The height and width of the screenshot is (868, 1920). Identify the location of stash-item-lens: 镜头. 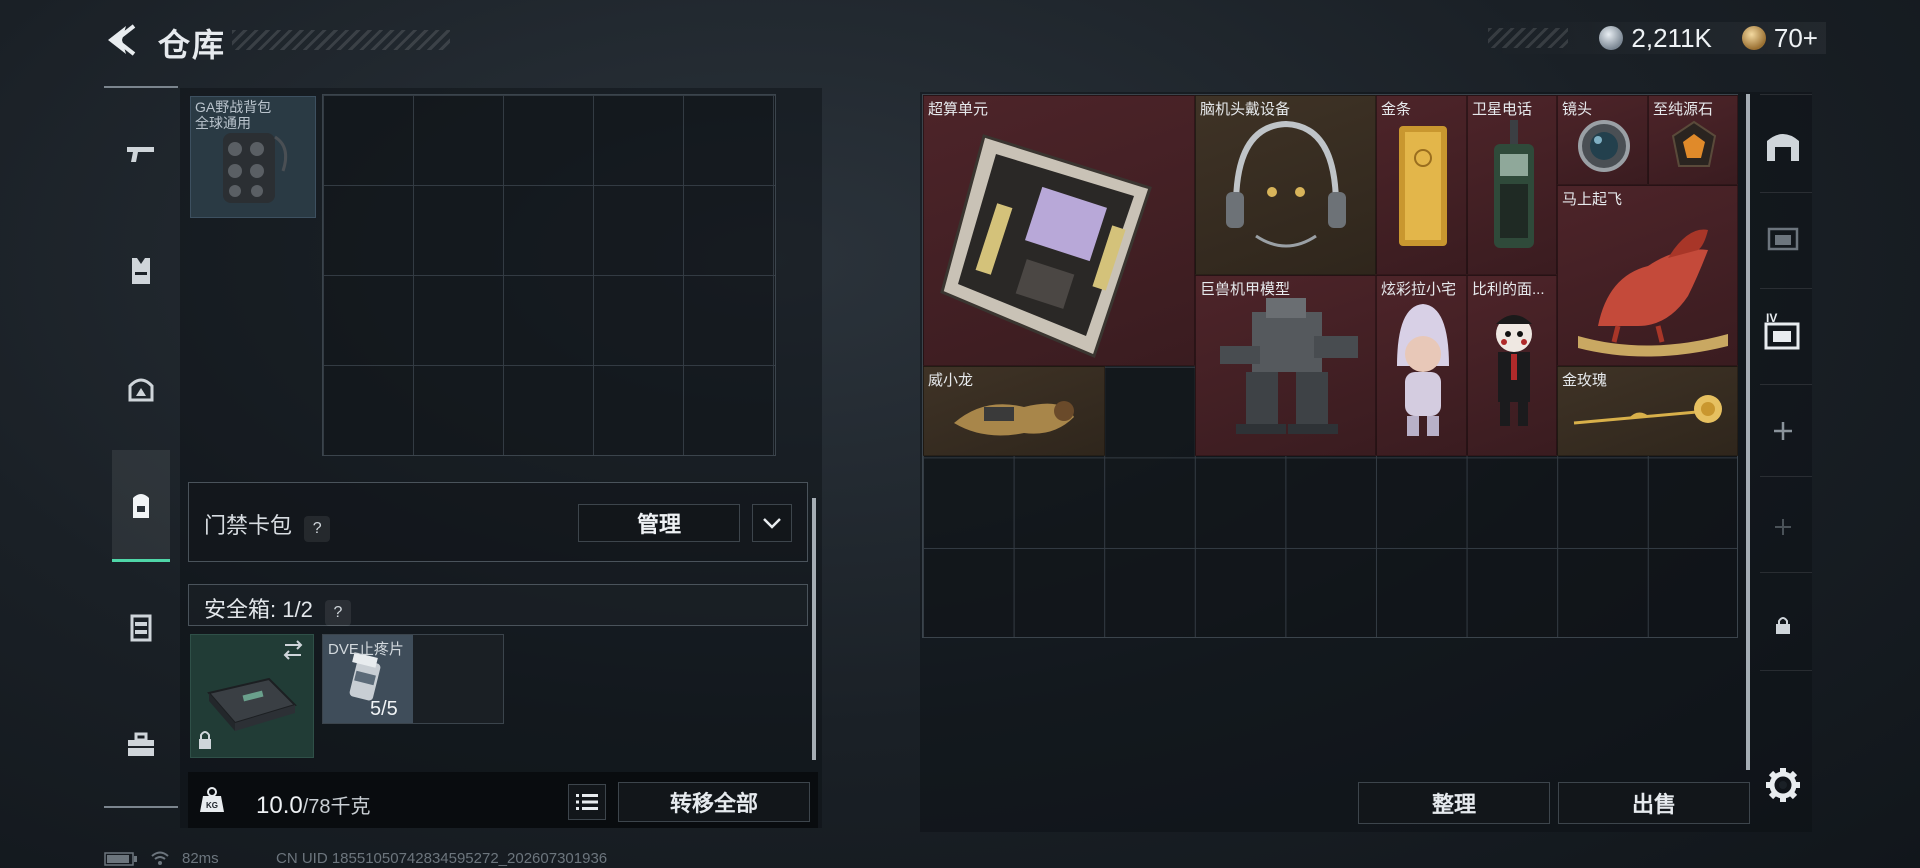
(1602, 140).